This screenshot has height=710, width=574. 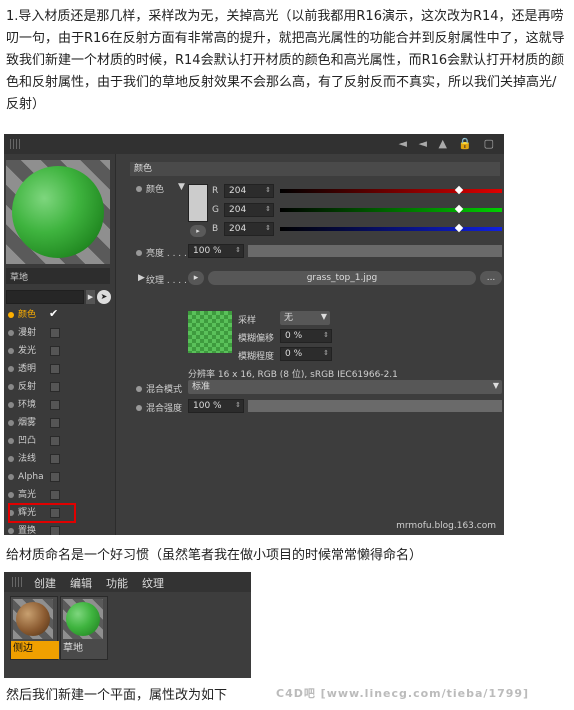 What do you see at coordinates (181, 187) in the screenshot?
I see `dropdown-arrow-icon: ▼` at bounding box center [181, 187].